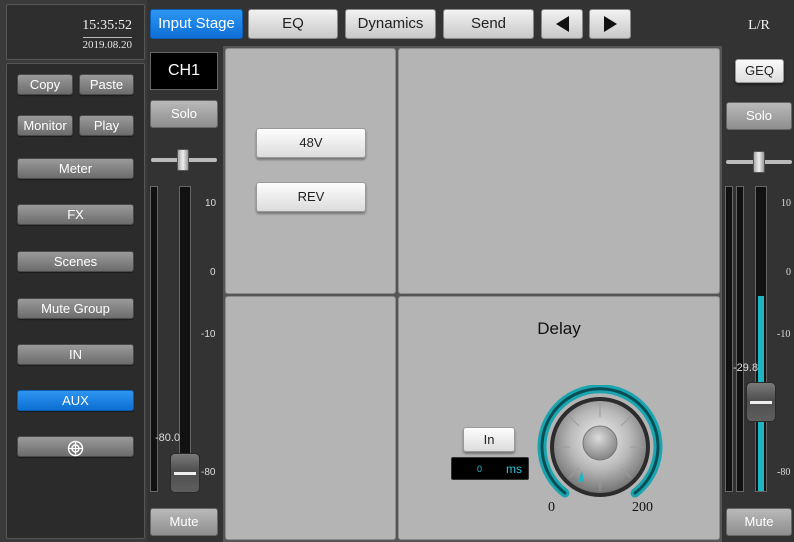  I want to click on sidebar-item-in: IN, so click(75, 354).